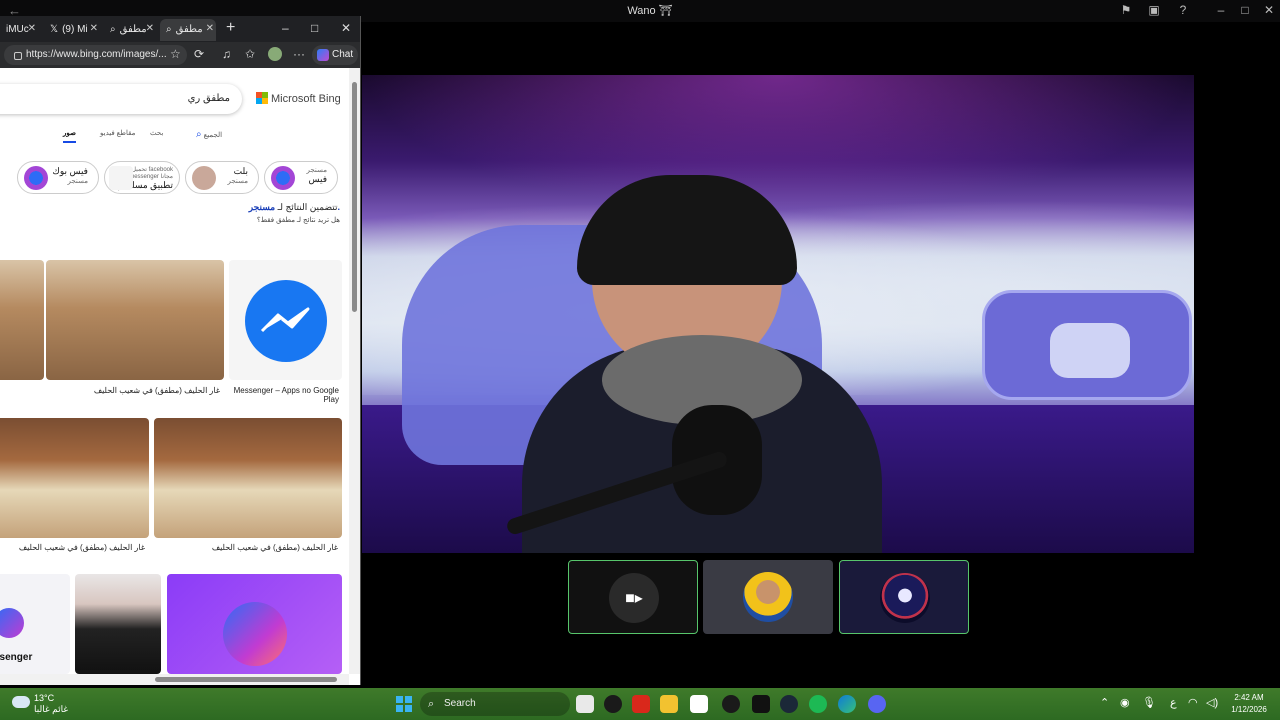  What do you see at coordinates (118, 624) in the screenshot?
I see `image-result-portrait` at bounding box center [118, 624].